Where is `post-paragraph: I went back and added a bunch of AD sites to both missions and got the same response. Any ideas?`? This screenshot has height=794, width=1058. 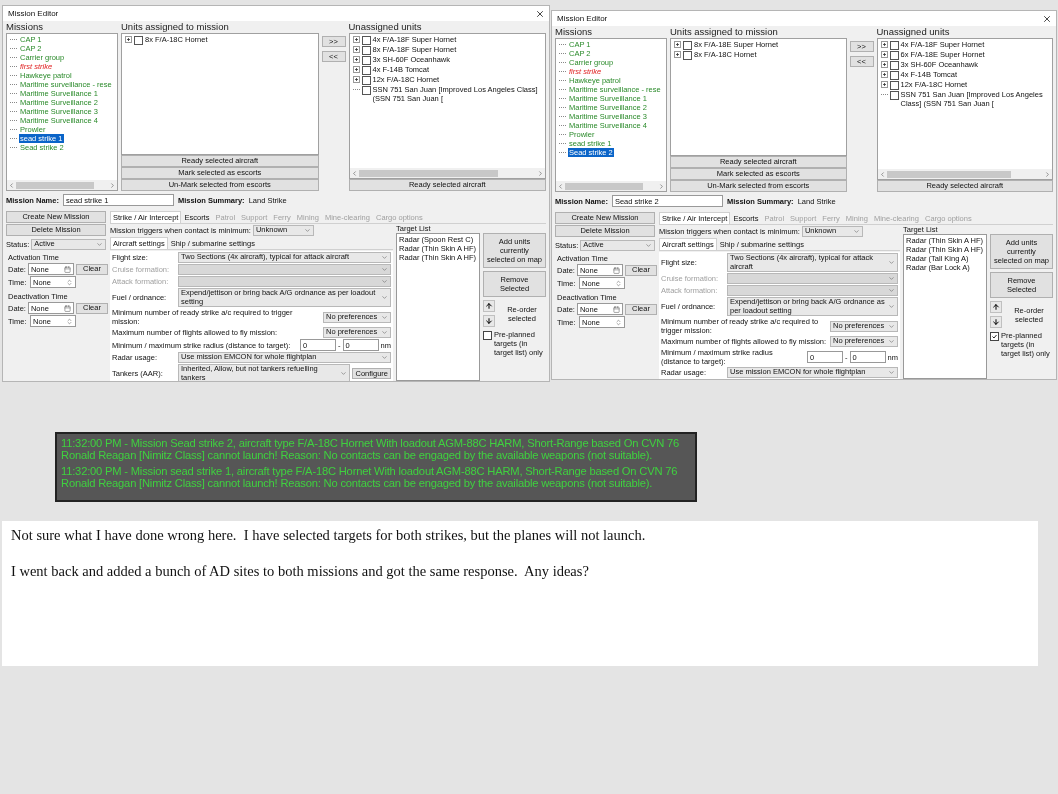
post-paragraph: I went back and added a bunch of AD sites to both missions and got the same response. Any ideas? is located at coordinates (300, 571).